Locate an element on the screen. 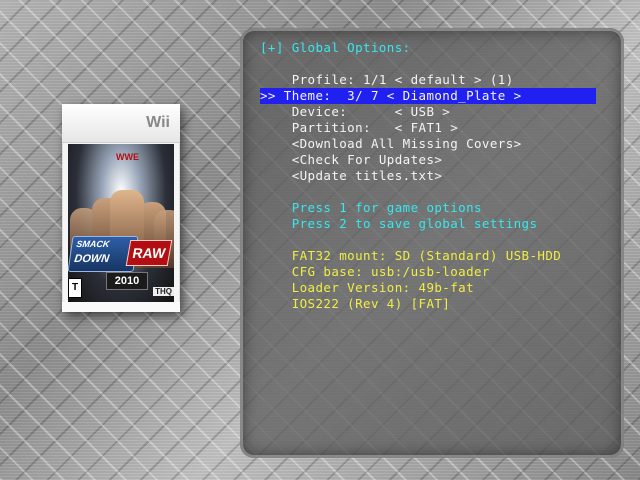 The image size is (640, 480). panel-title: [+] Global Options: is located at coordinates (335, 47).